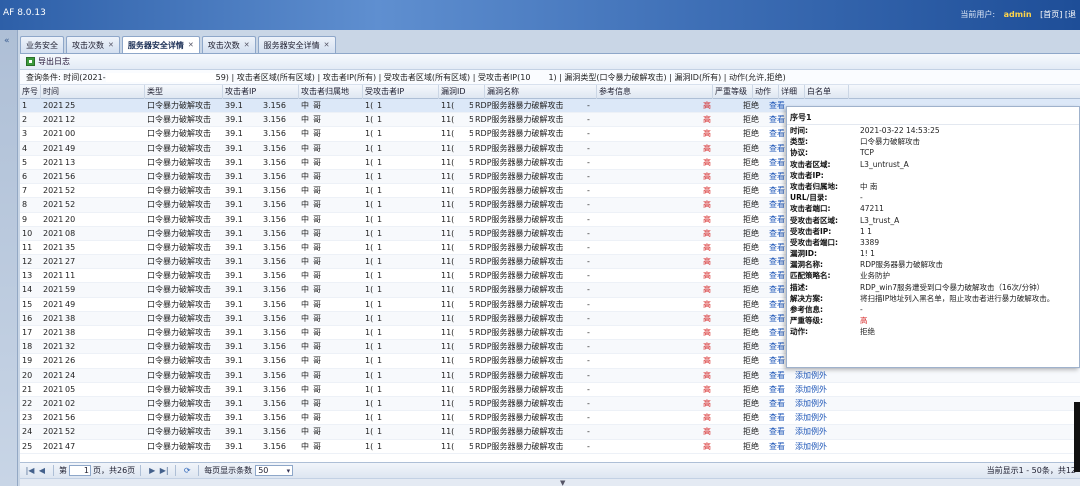 This screenshot has width=1080, height=486. Describe the element at coordinates (30, 470) in the screenshot. I see `first-page-button: |◀` at that location.